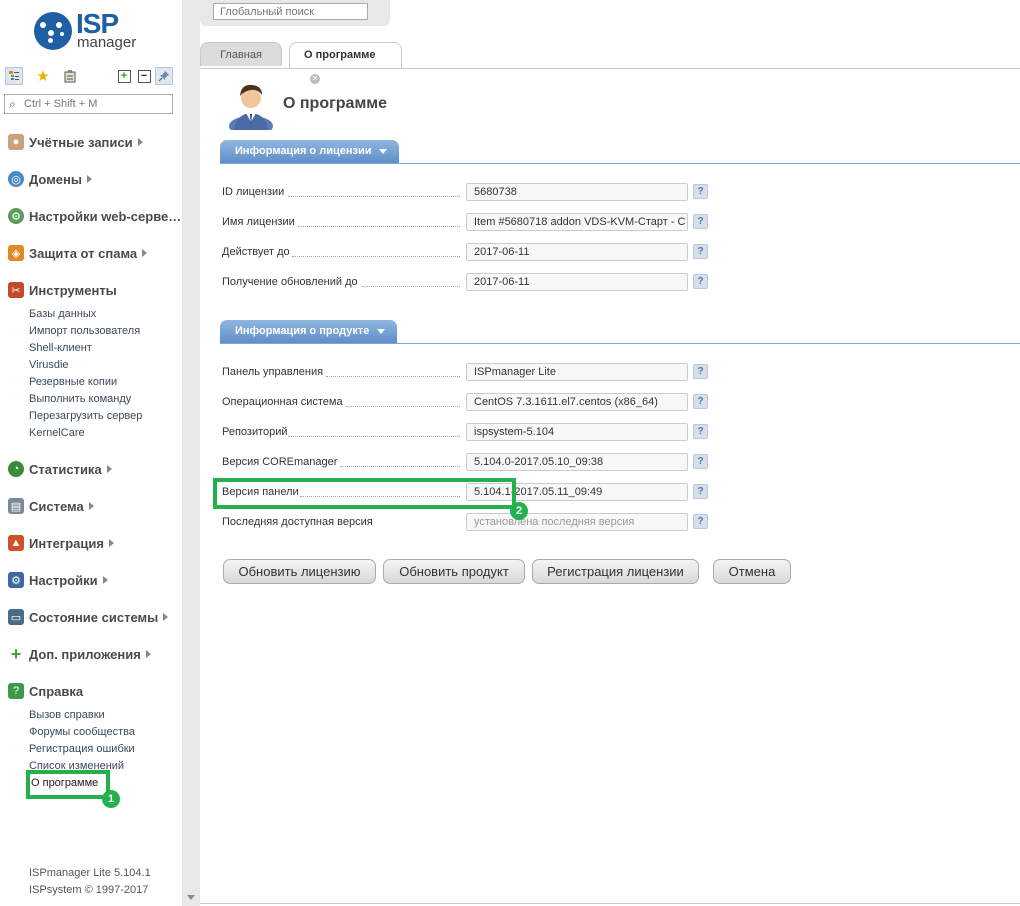  I want to click on search-icon: ⌕, so click(12, 104).